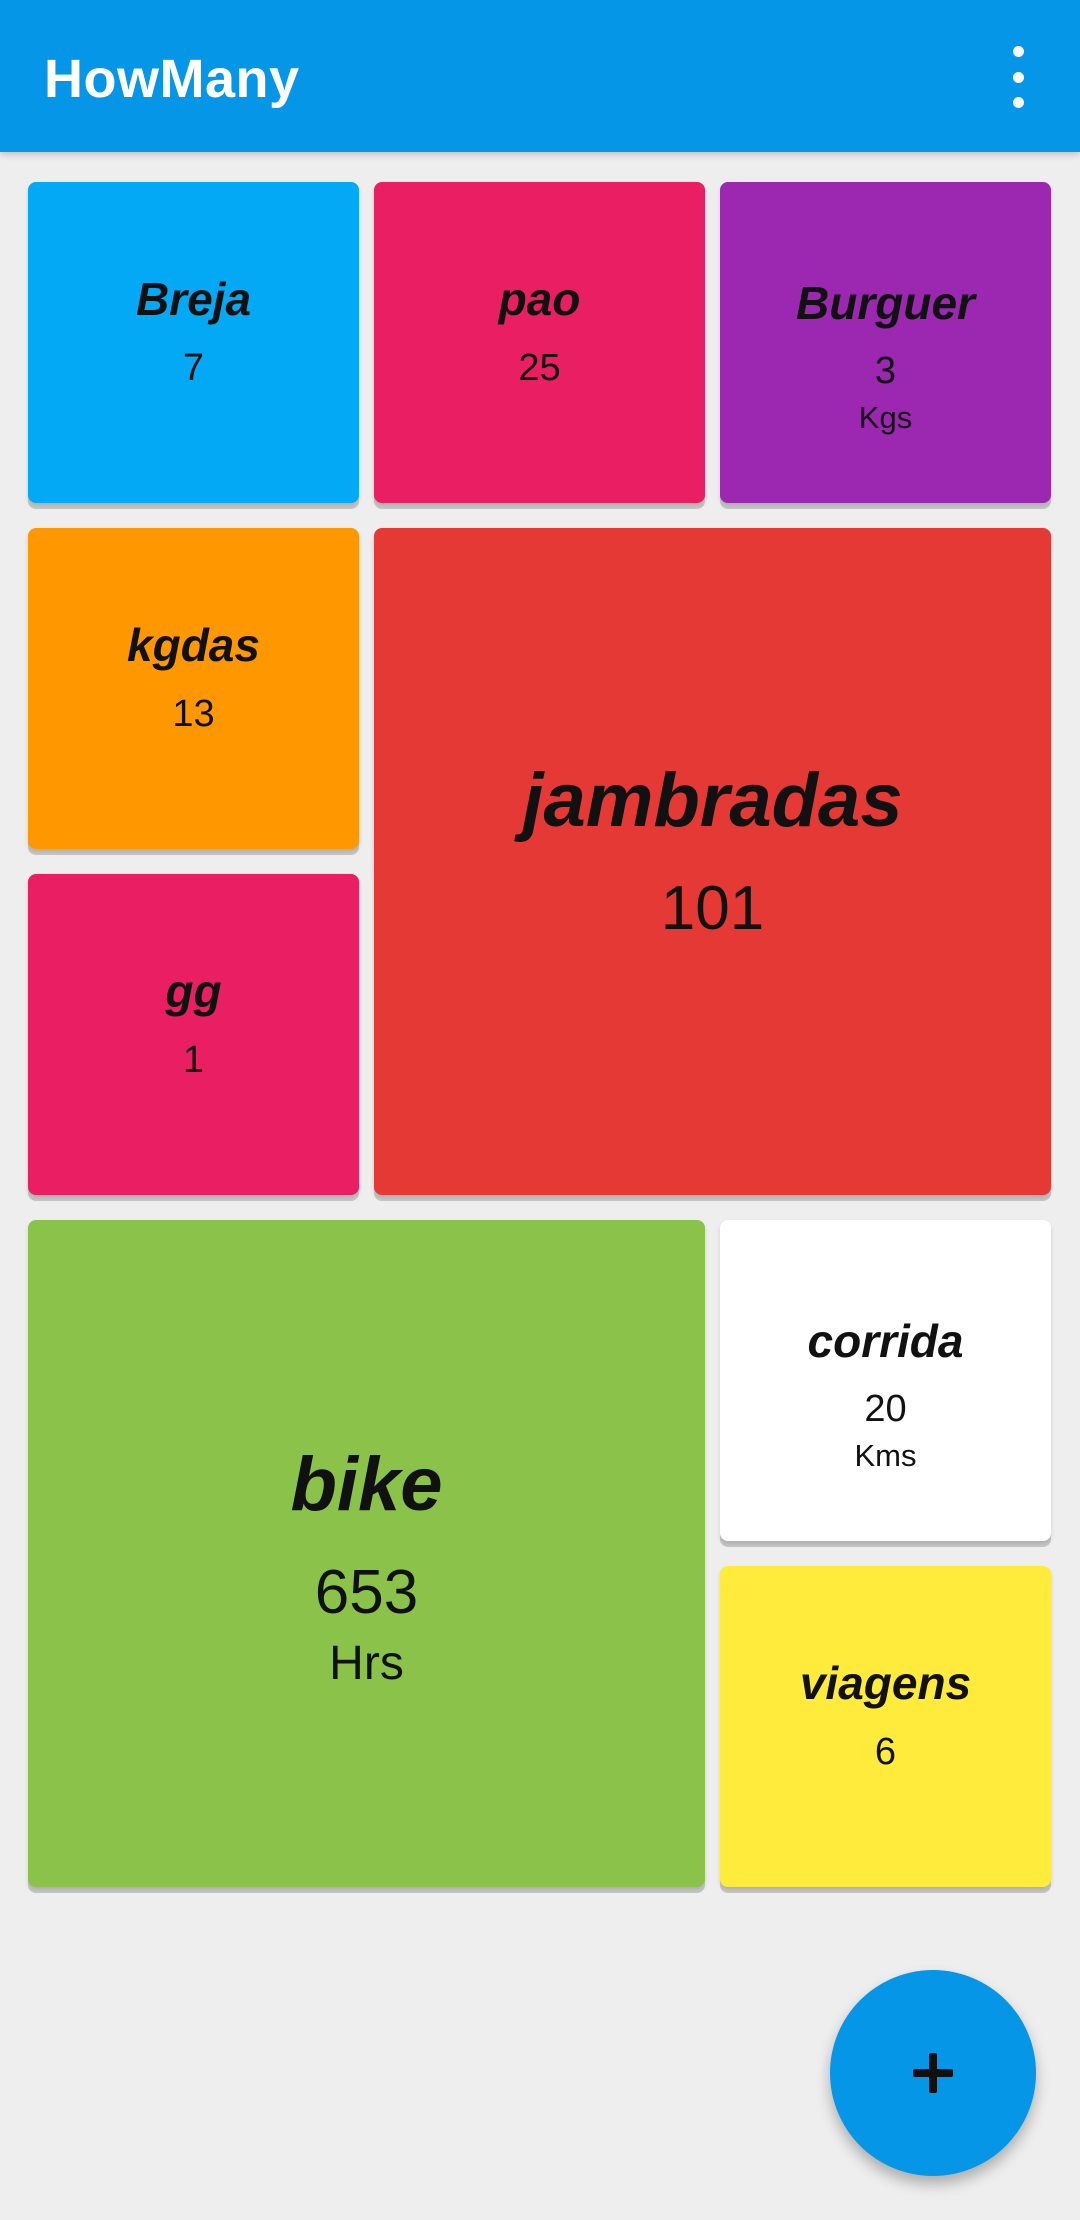 The width and height of the screenshot is (1080, 2220). What do you see at coordinates (885, 1751) in the screenshot?
I see `counter-value: 6` at bounding box center [885, 1751].